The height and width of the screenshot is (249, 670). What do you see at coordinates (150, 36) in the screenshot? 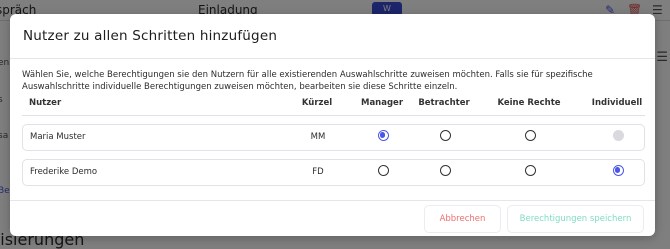
I see `modal-title: Nutzer zu allen Schritten hinzufügen` at bounding box center [150, 36].